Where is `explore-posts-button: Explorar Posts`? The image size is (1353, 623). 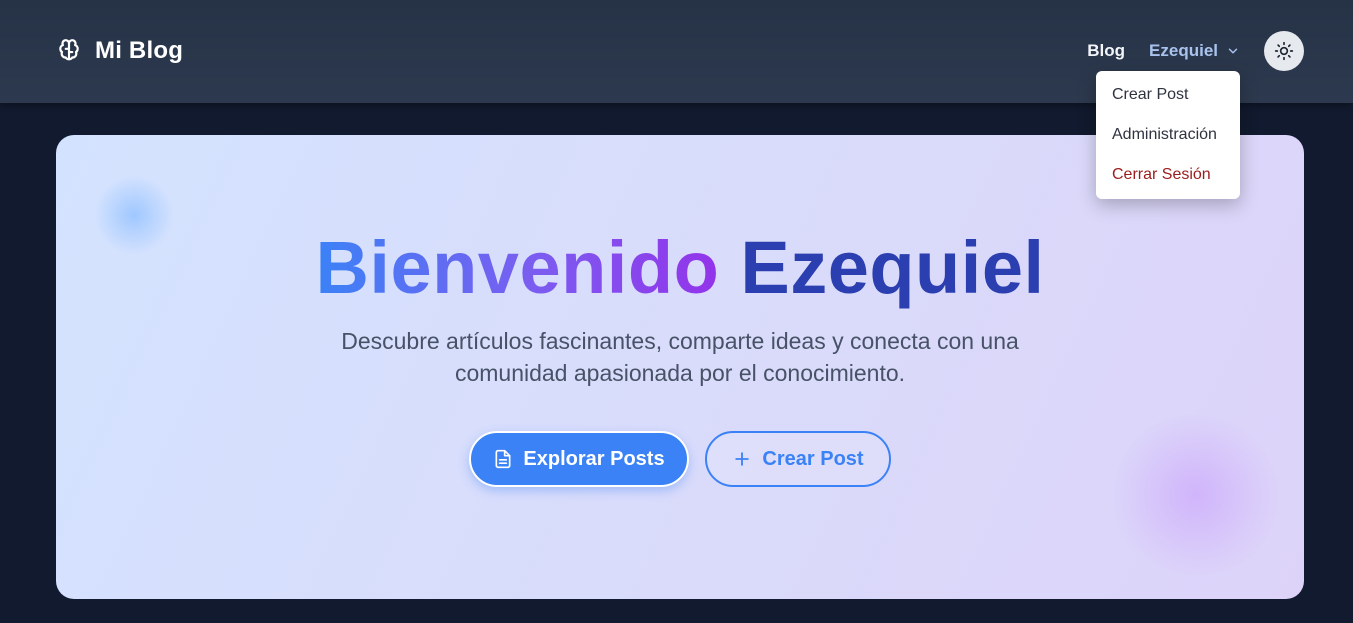 explore-posts-button: Explorar Posts is located at coordinates (579, 459).